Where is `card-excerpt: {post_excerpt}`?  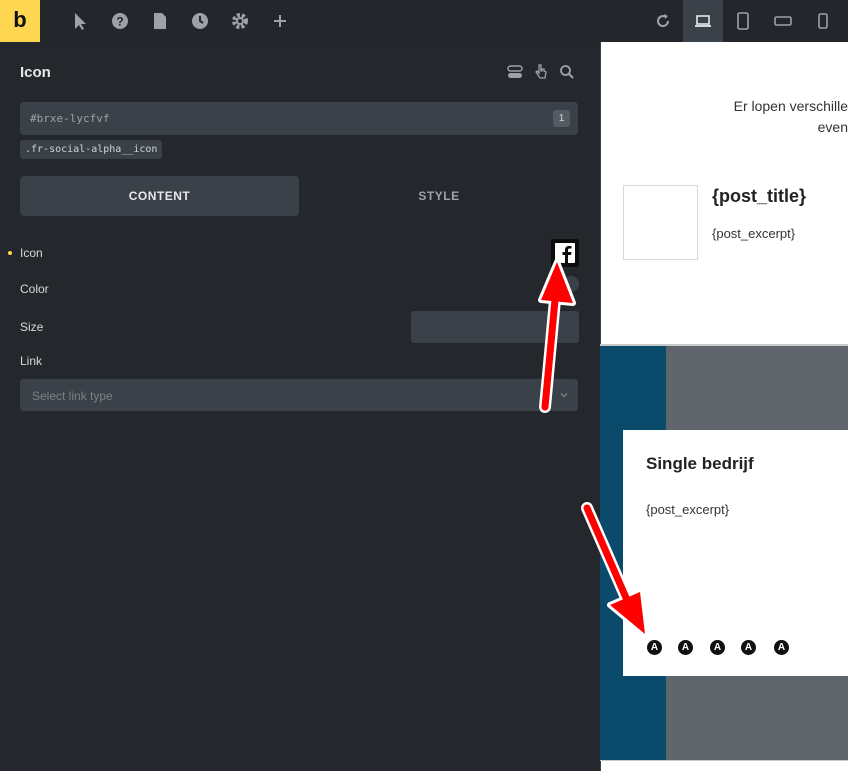
card-excerpt: {post_excerpt} is located at coordinates (688, 509).